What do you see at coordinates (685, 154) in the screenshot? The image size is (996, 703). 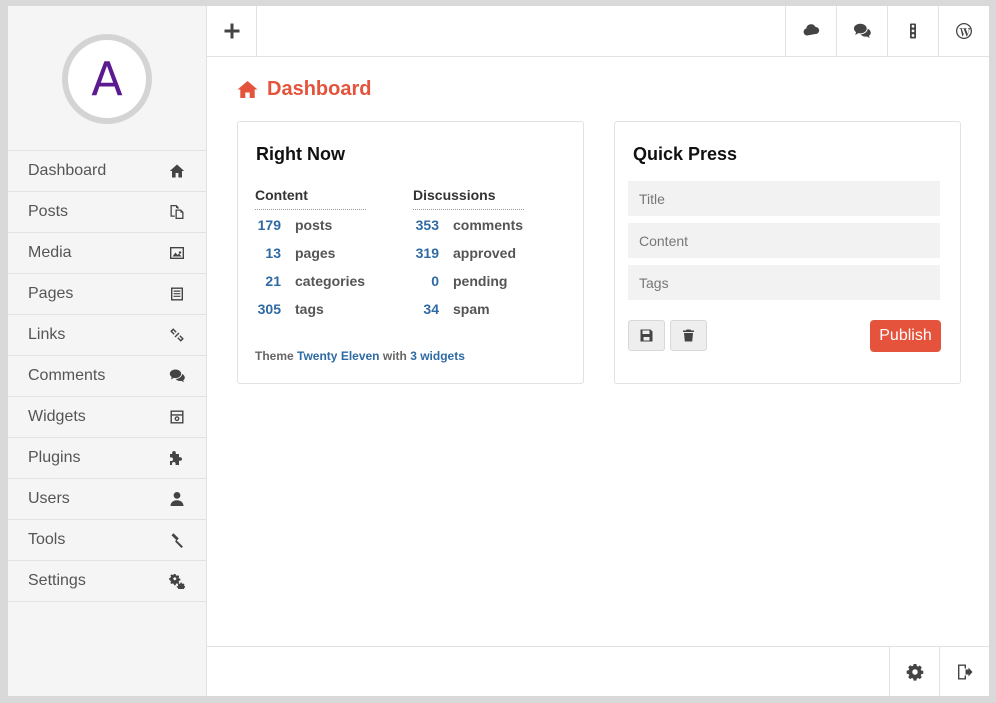 I see `panel-title: Quick Press` at bounding box center [685, 154].